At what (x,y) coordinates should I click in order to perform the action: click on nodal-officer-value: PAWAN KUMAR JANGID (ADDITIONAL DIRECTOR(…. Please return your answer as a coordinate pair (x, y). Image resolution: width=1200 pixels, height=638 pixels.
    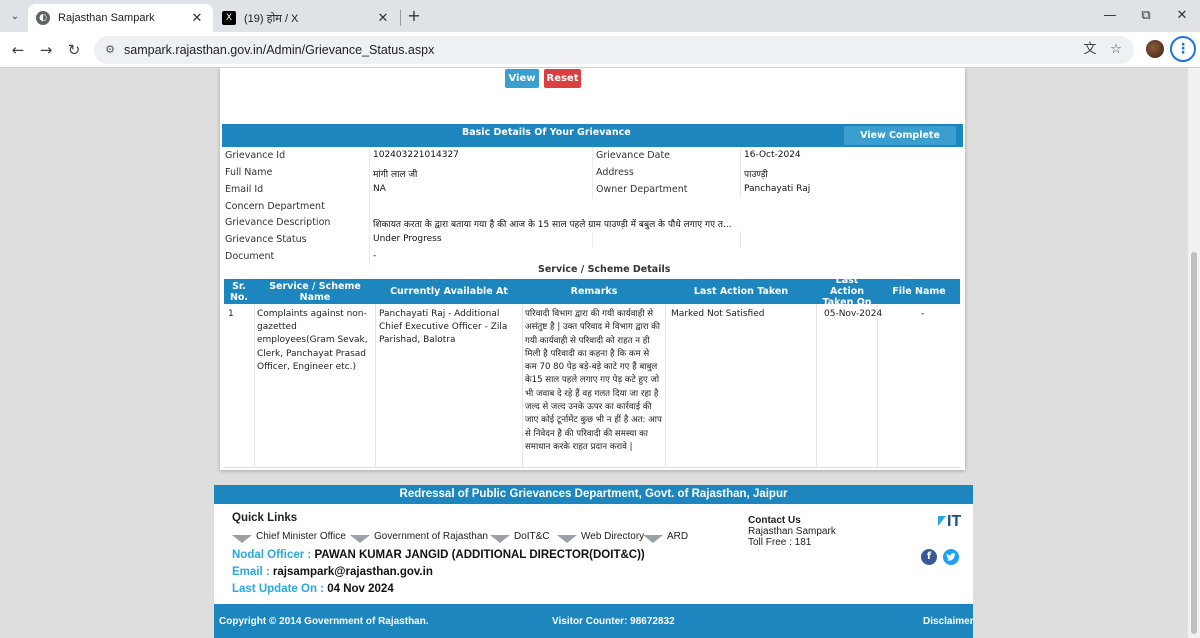
    Looking at the image, I should click on (479, 555).